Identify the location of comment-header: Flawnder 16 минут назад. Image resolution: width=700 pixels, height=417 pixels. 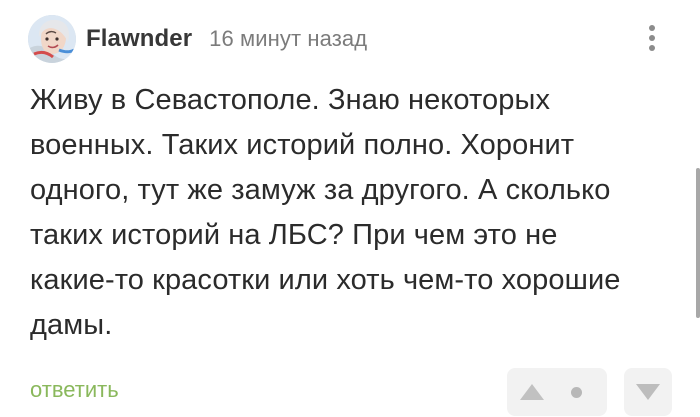
(197, 39).